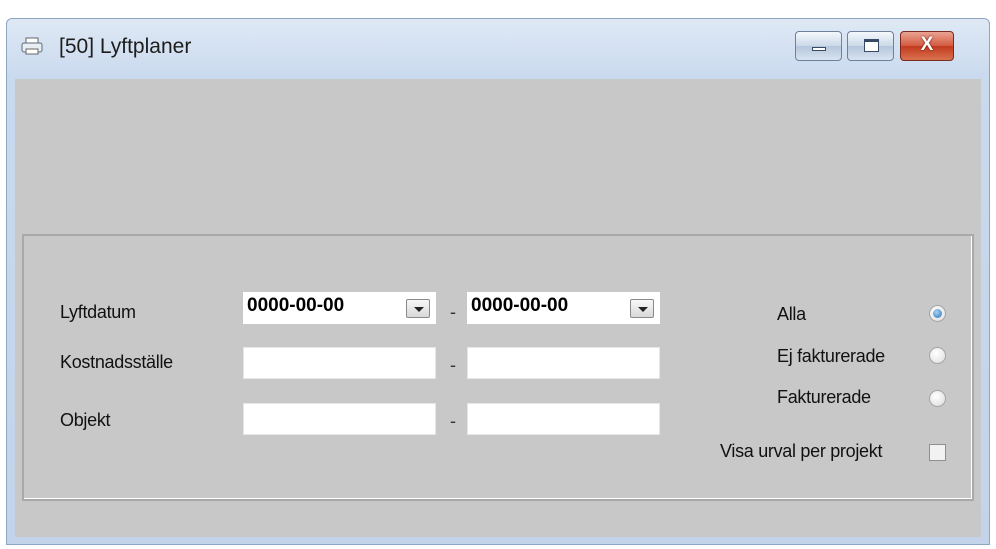 This screenshot has width=996, height=549. Describe the element at coordinates (791, 314) in the screenshot. I see `radio-label-alla: Alla` at that location.